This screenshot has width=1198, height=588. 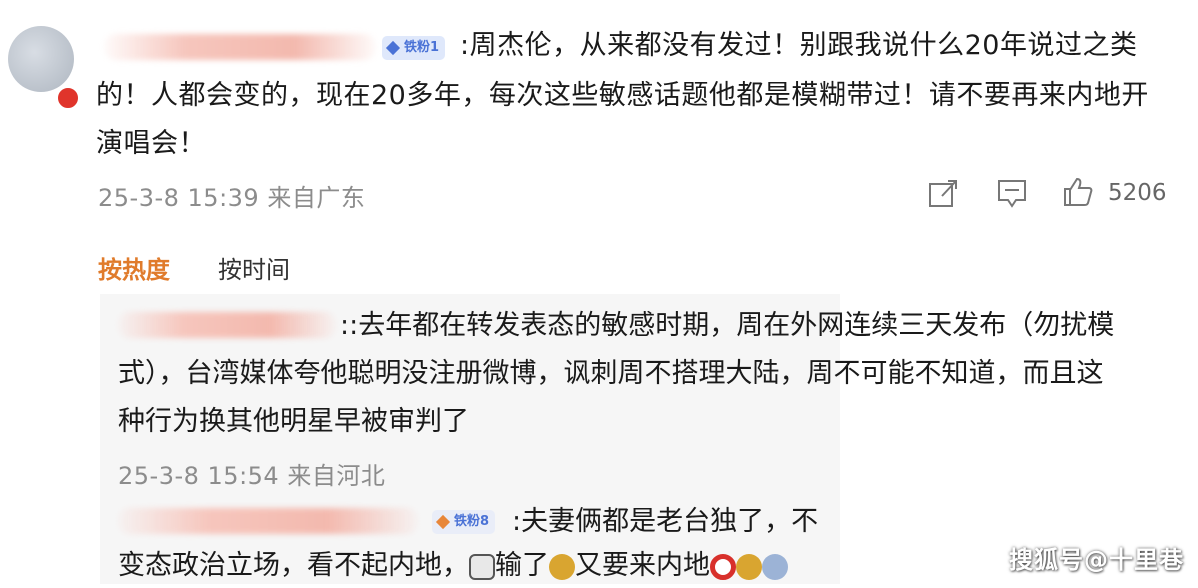 What do you see at coordinates (472, 521) in the screenshot?
I see `reply-2-fan-badge-label: 铁粉8` at bounding box center [472, 521].